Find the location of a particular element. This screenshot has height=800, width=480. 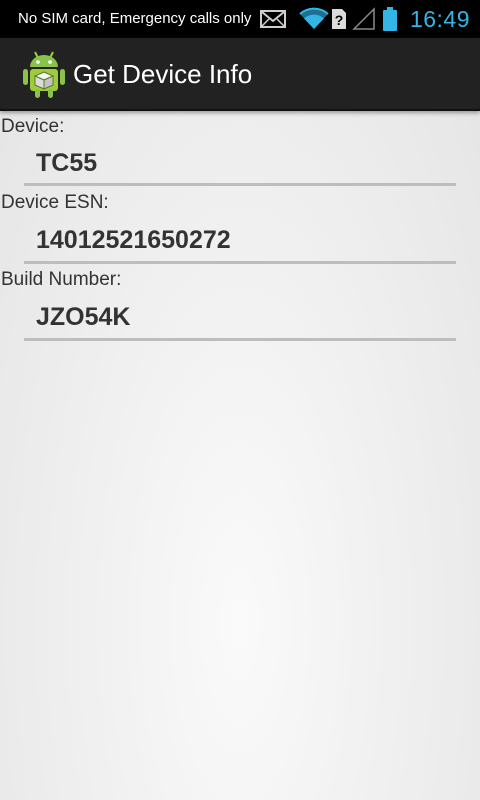

carrier-status-text: No SIM card, Emergency calls only is located at coordinates (135, 18).